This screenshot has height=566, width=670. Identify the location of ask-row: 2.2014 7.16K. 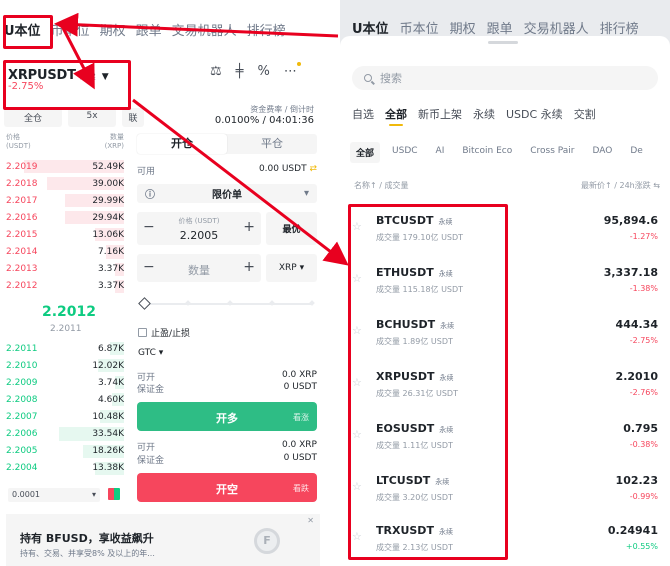
(65, 251).